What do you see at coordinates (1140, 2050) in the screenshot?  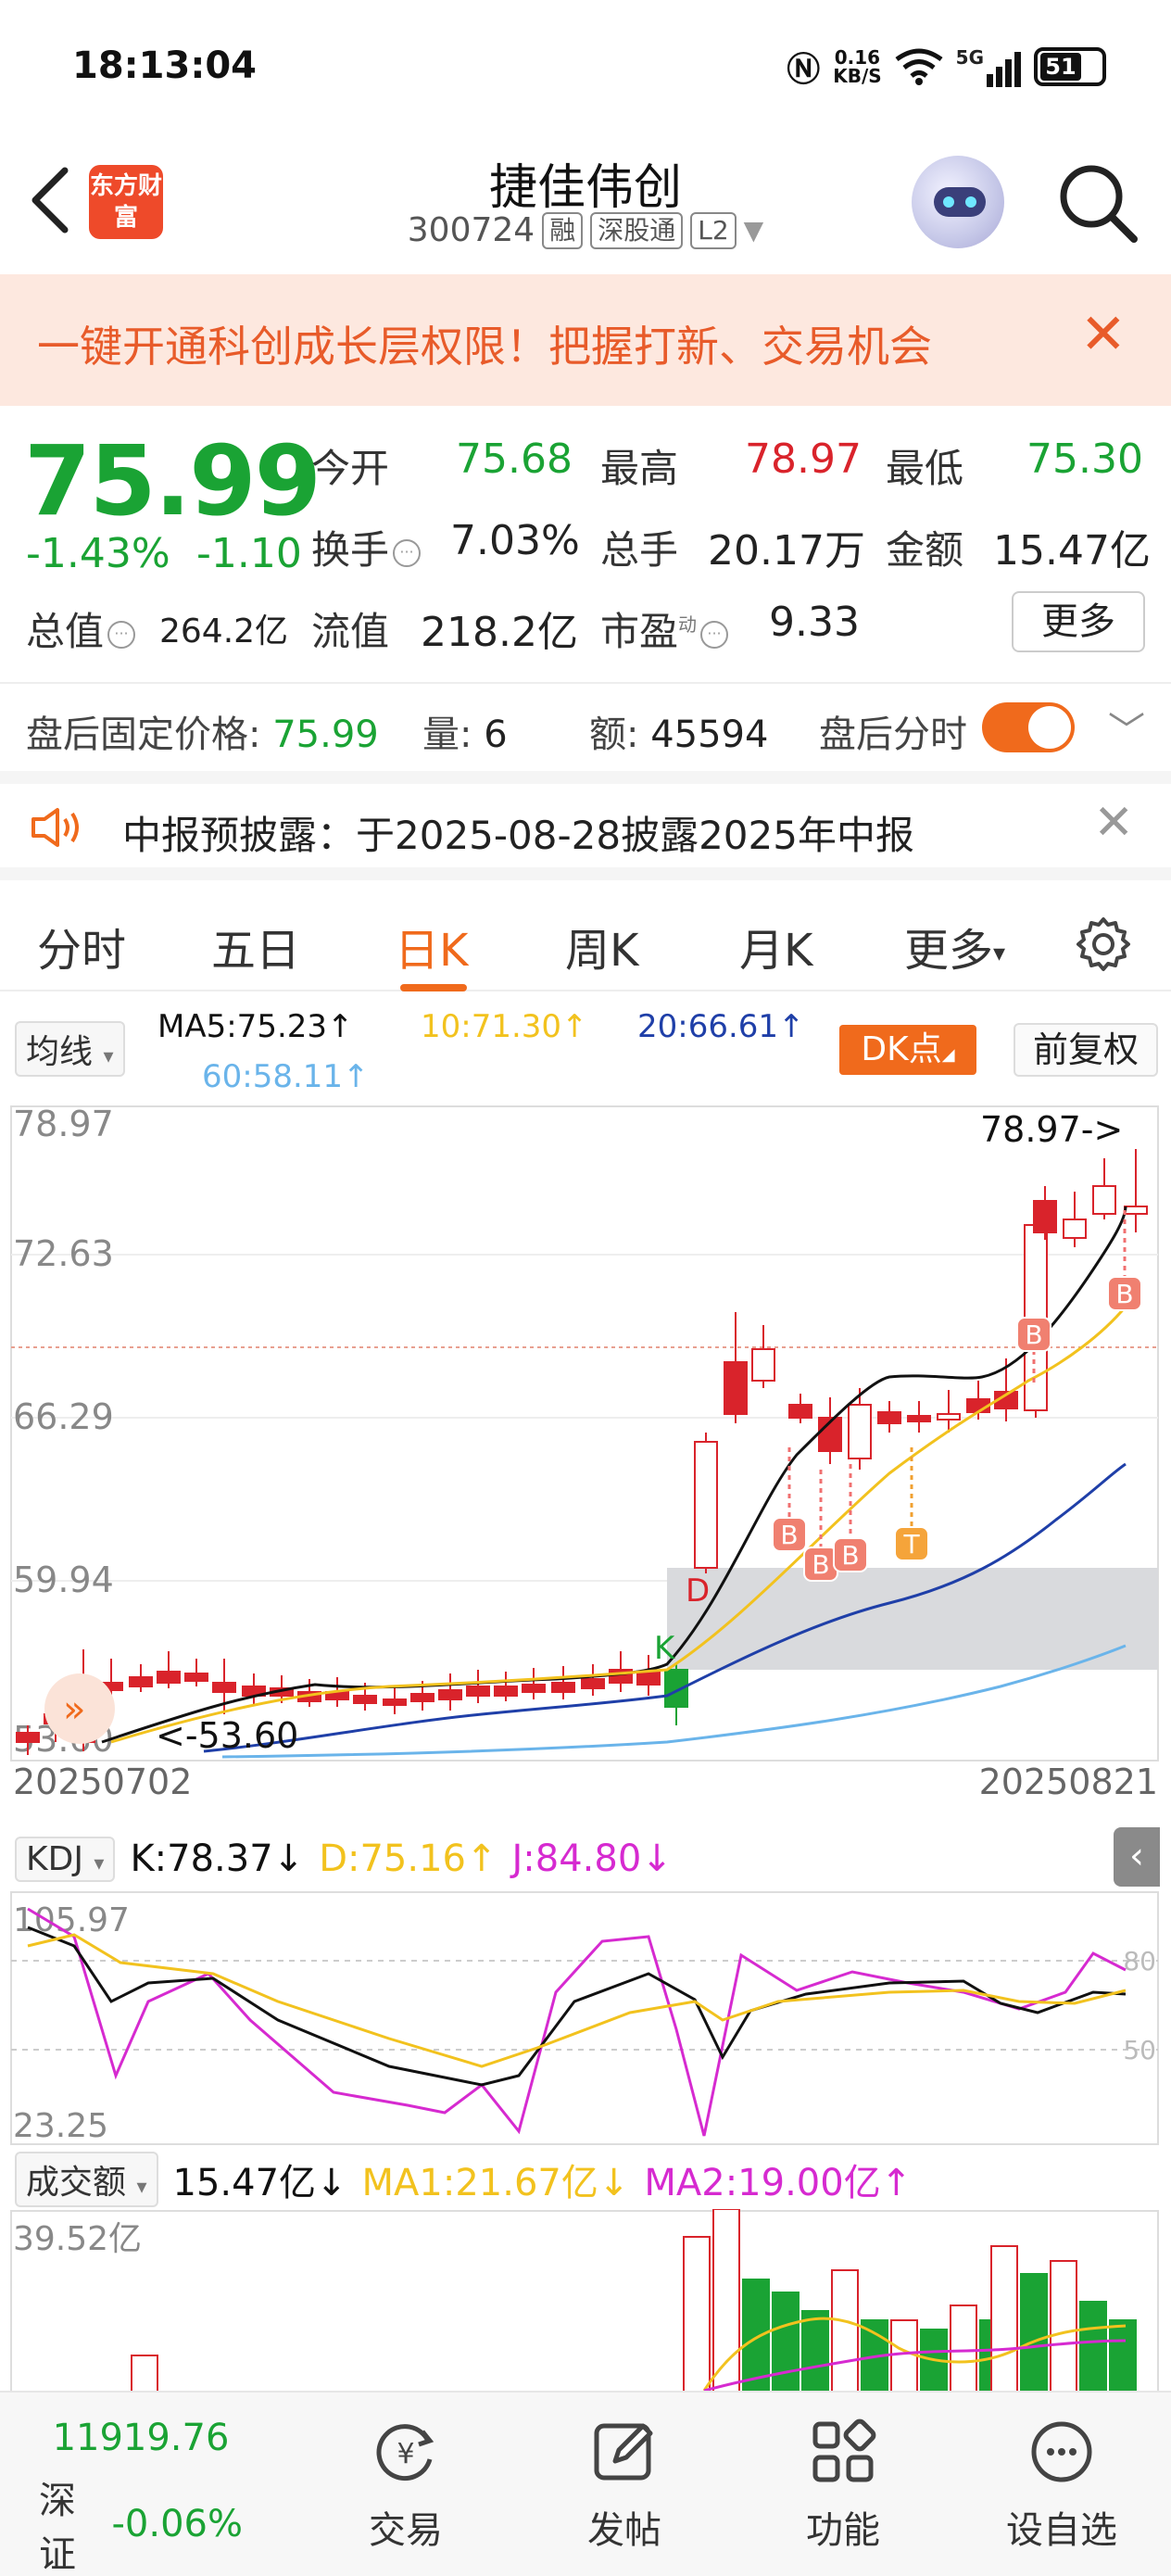 I see `kdj-ref-50-label: 50` at bounding box center [1140, 2050].